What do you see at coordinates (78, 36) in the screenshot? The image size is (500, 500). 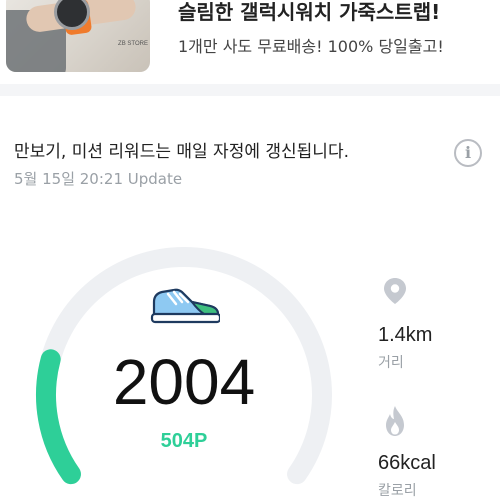 I see `ad-thumbnail-image: ZB STORE` at bounding box center [78, 36].